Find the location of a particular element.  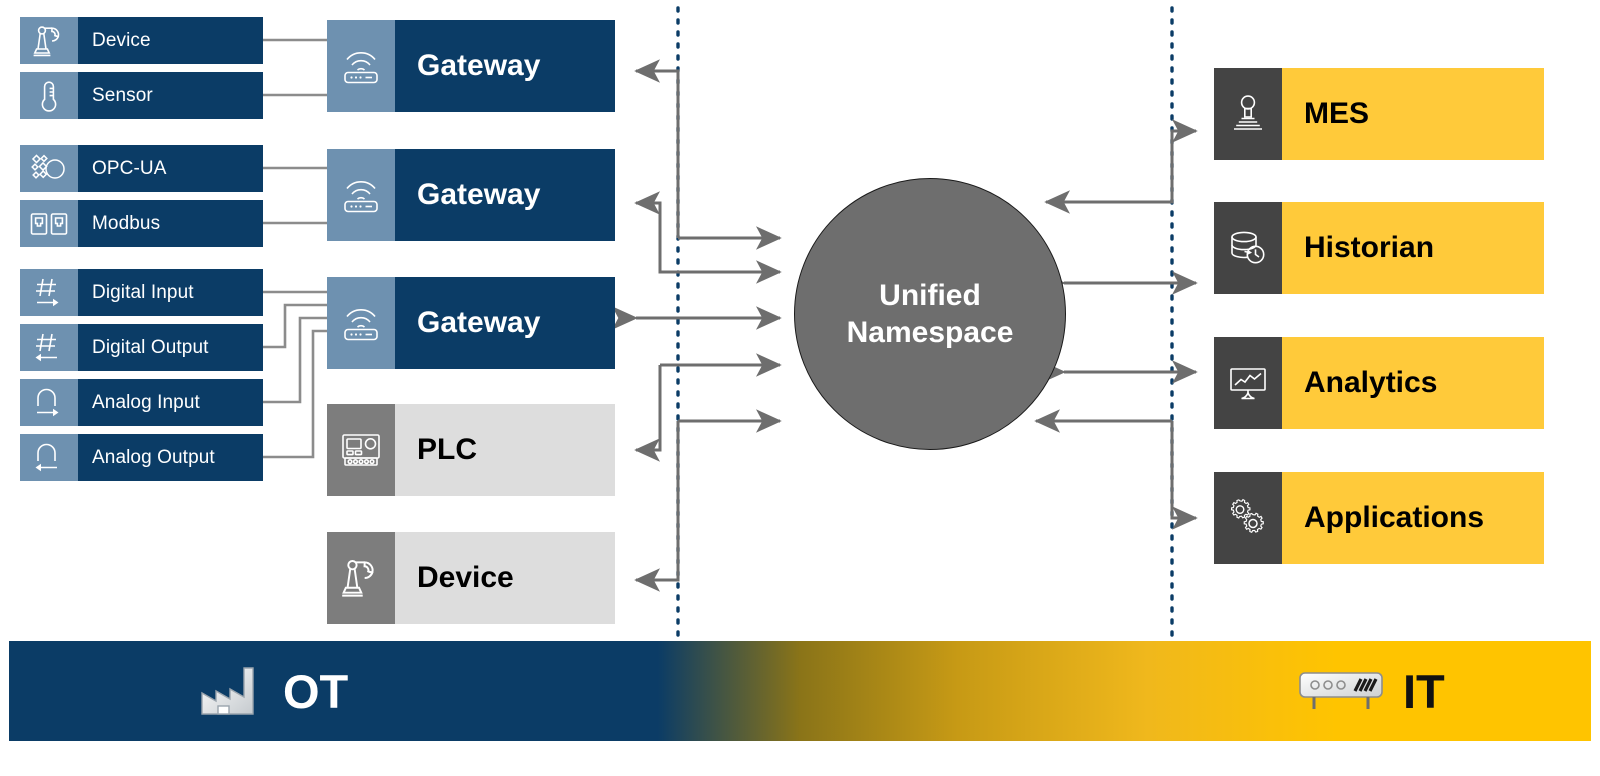

source-label: Digital Output is located at coordinates (170, 347).